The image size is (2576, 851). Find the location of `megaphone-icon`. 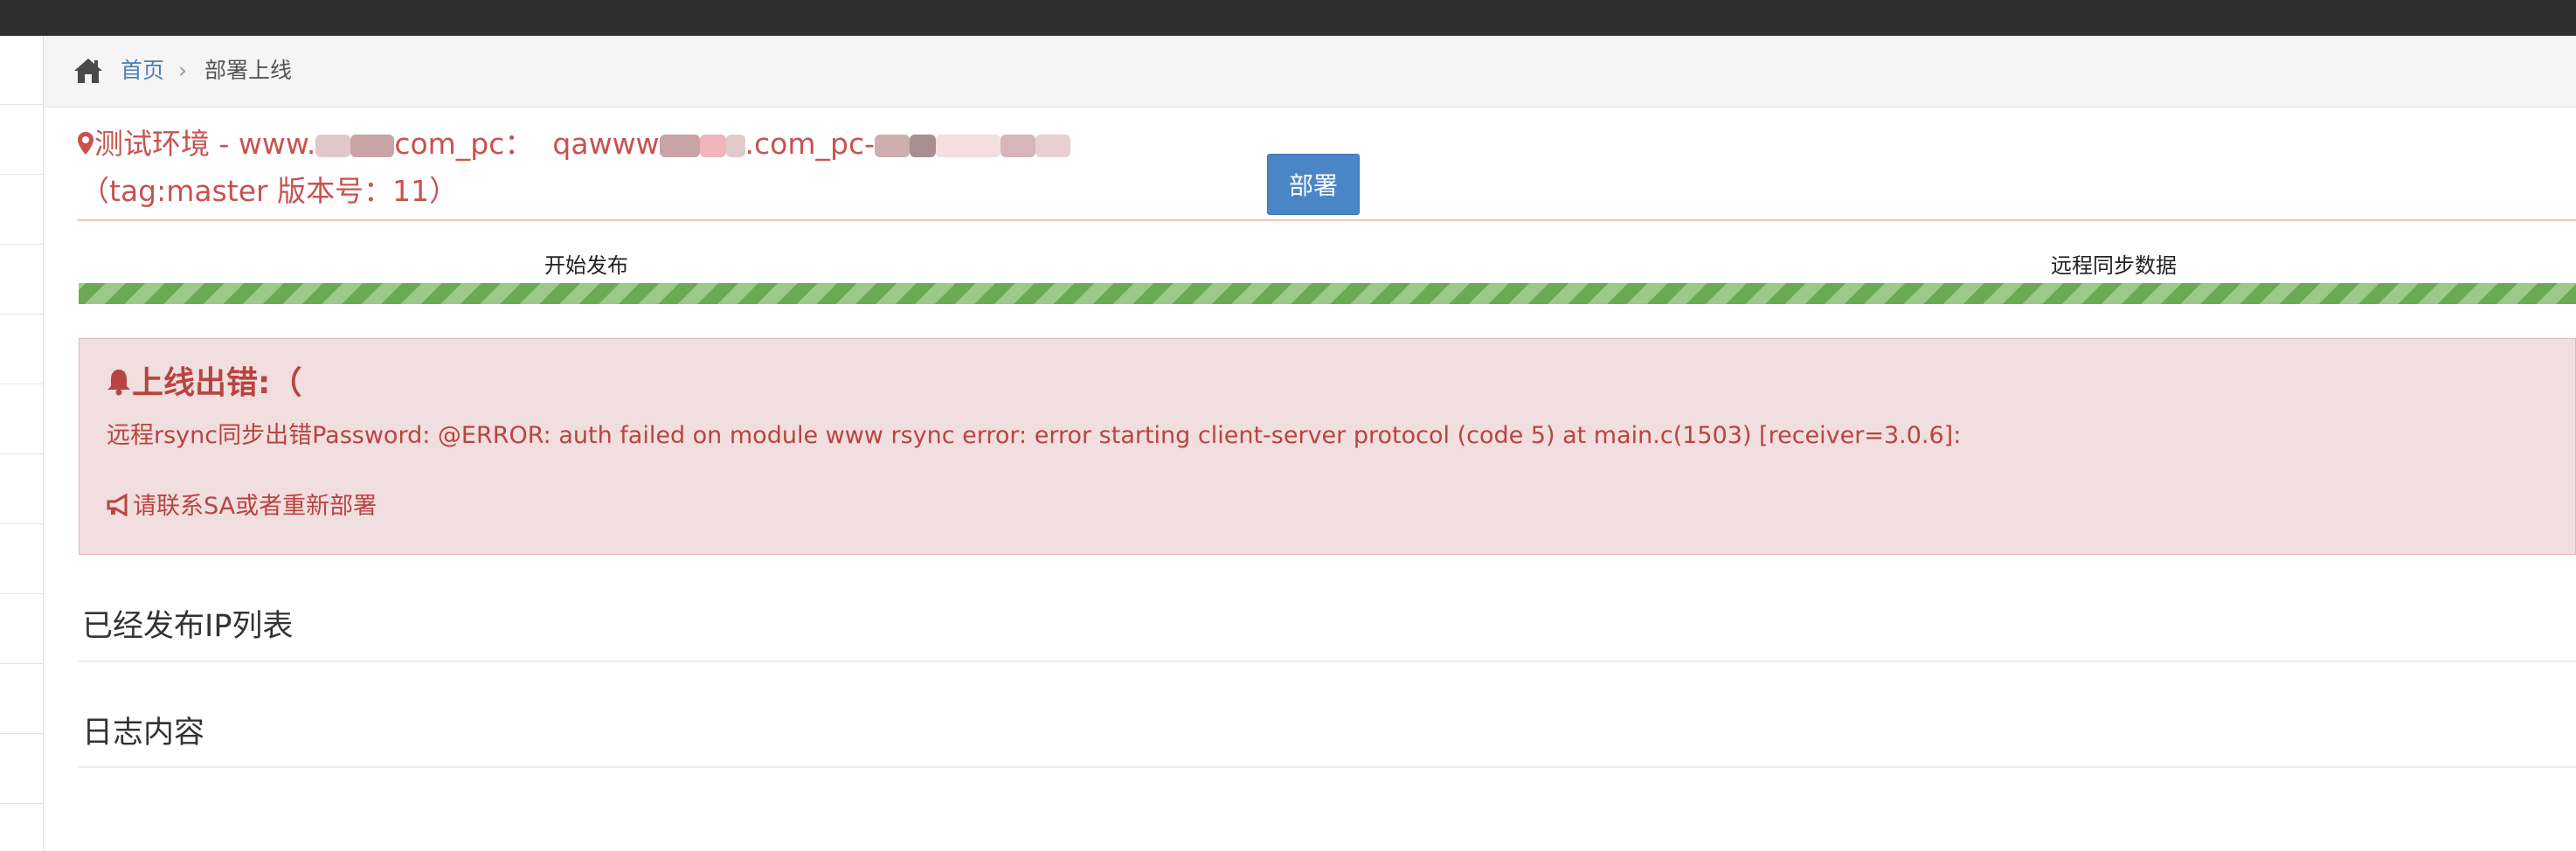

megaphone-icon is located at coordinates (117, 505).